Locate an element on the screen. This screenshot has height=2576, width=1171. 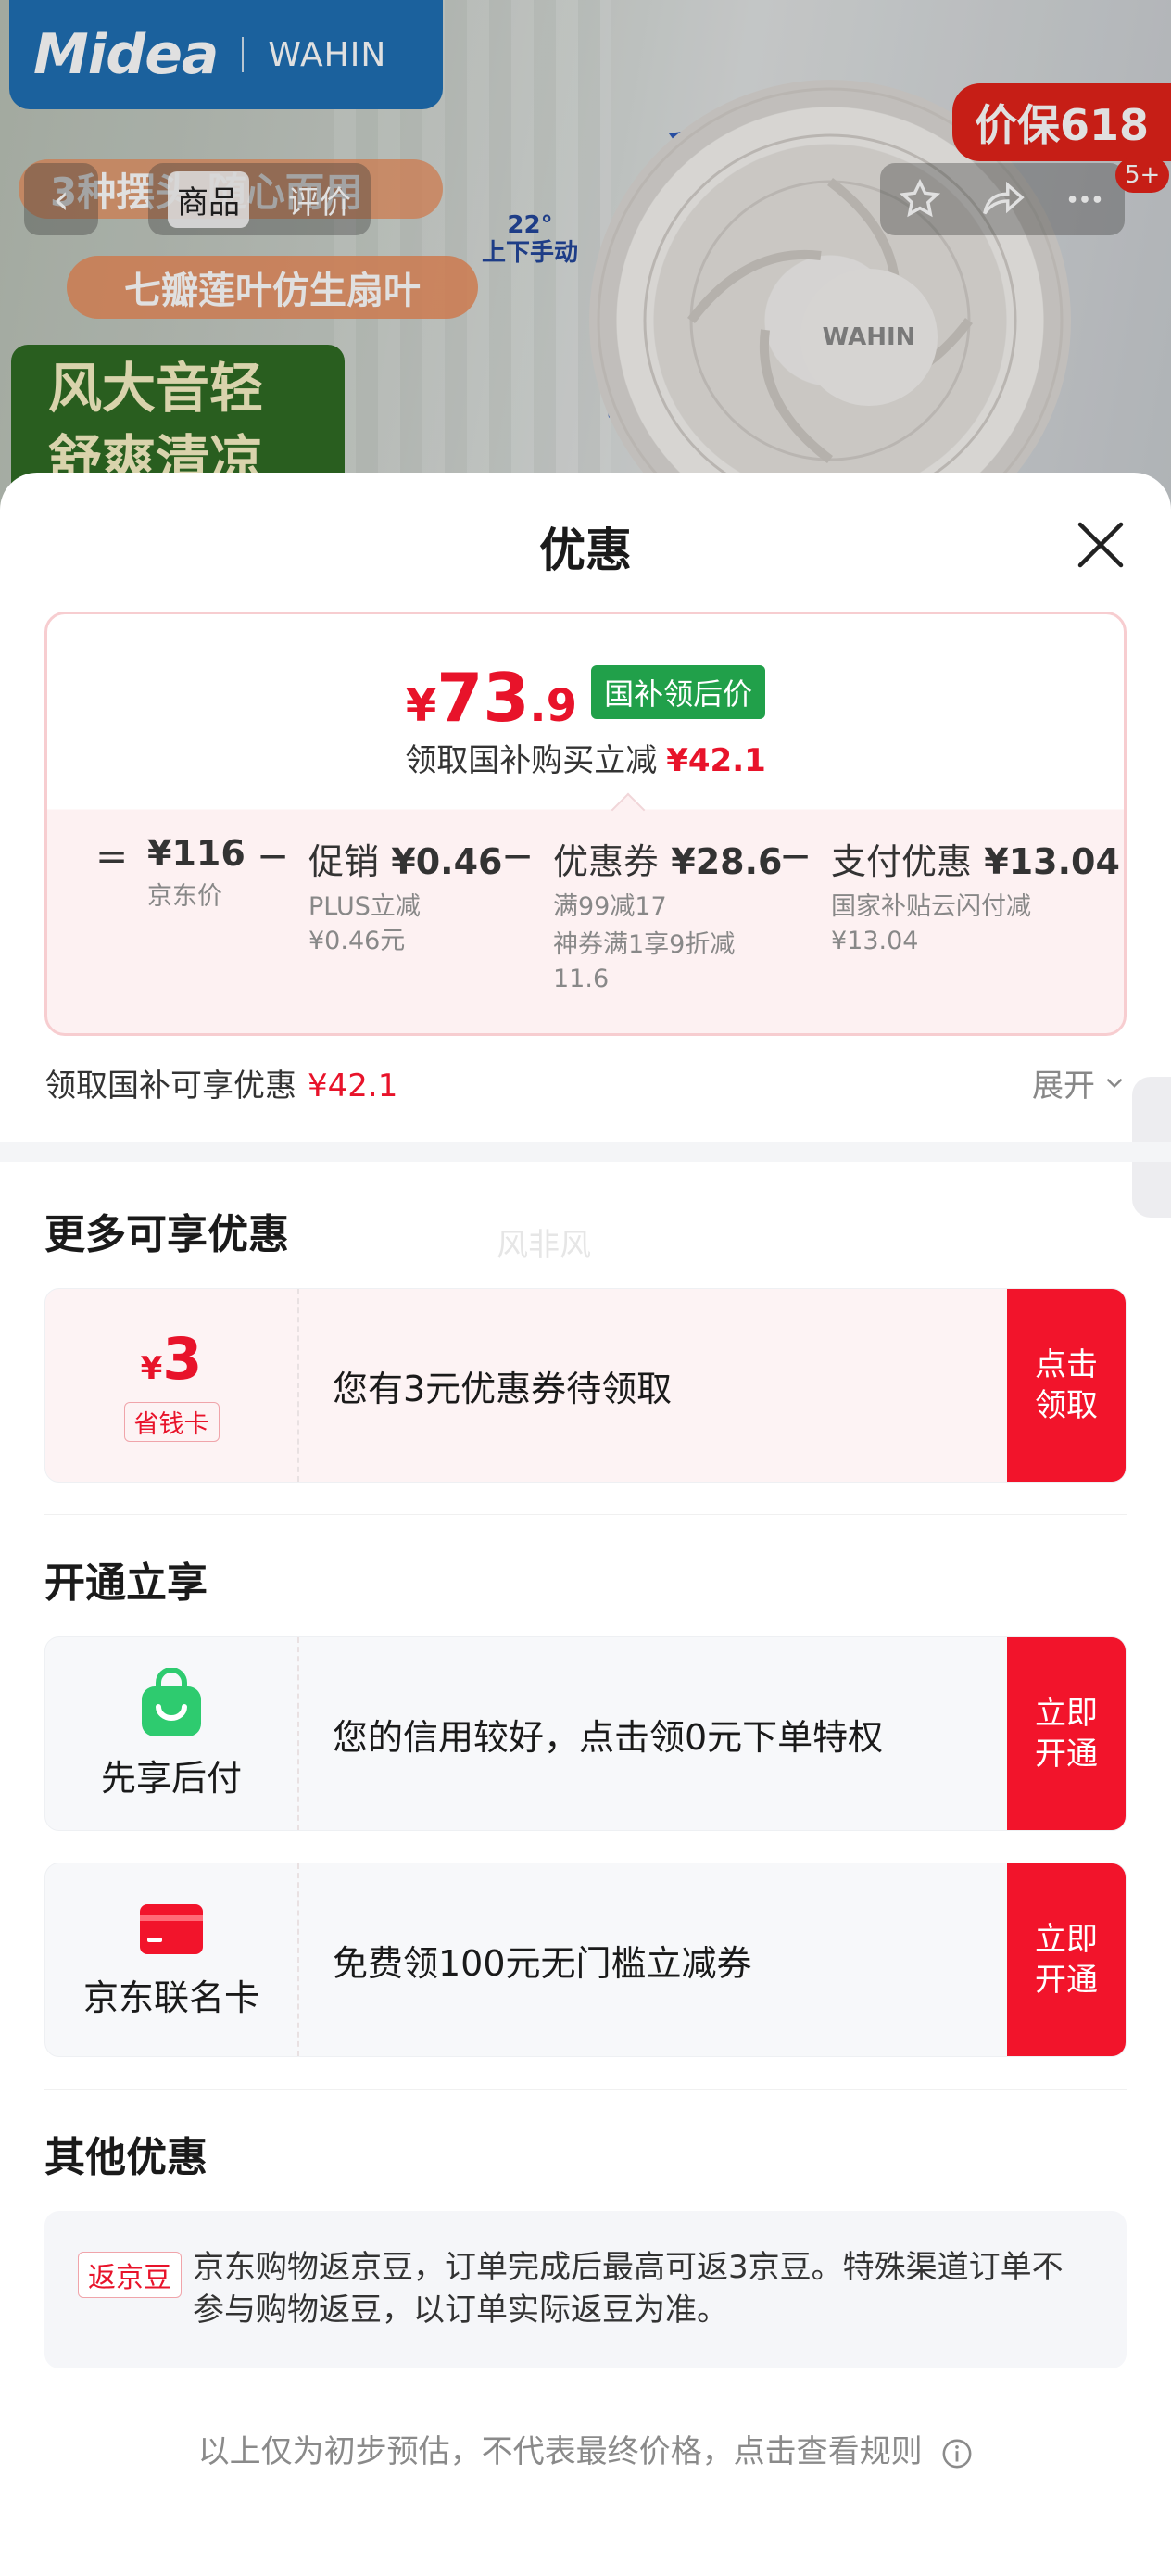
final-price: ¥73.9 is located at coordinates (492, 698).